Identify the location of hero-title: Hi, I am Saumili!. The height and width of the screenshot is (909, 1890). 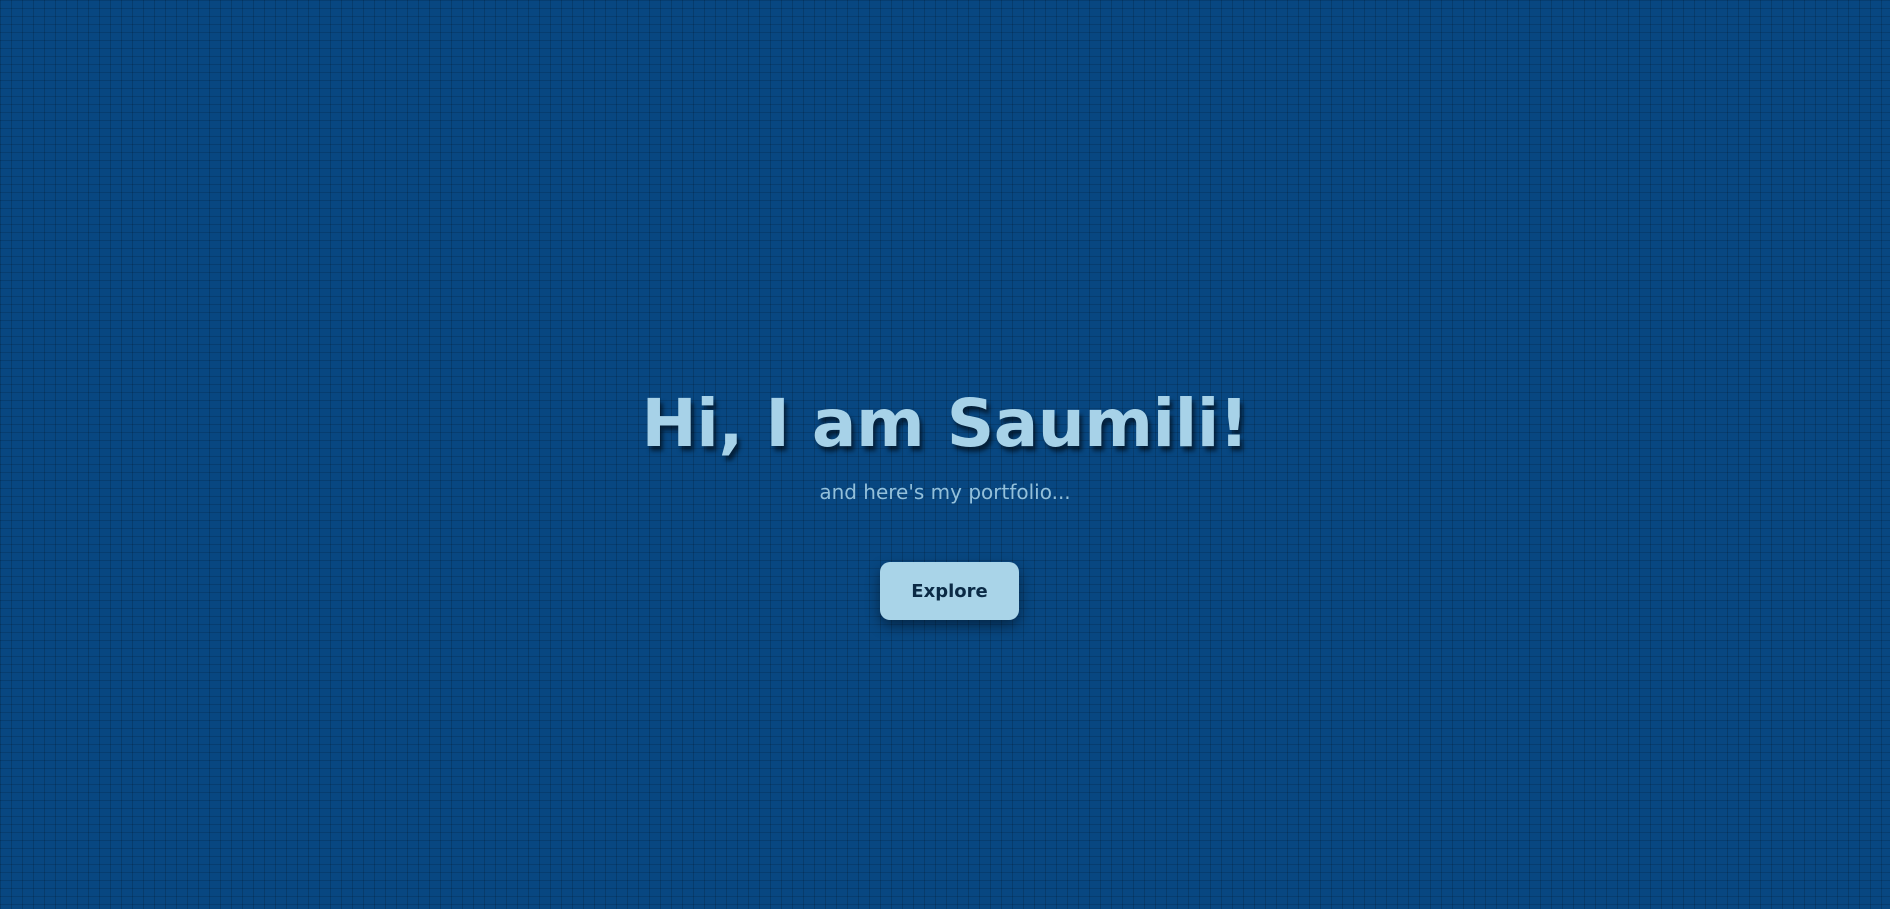
(945, 423).